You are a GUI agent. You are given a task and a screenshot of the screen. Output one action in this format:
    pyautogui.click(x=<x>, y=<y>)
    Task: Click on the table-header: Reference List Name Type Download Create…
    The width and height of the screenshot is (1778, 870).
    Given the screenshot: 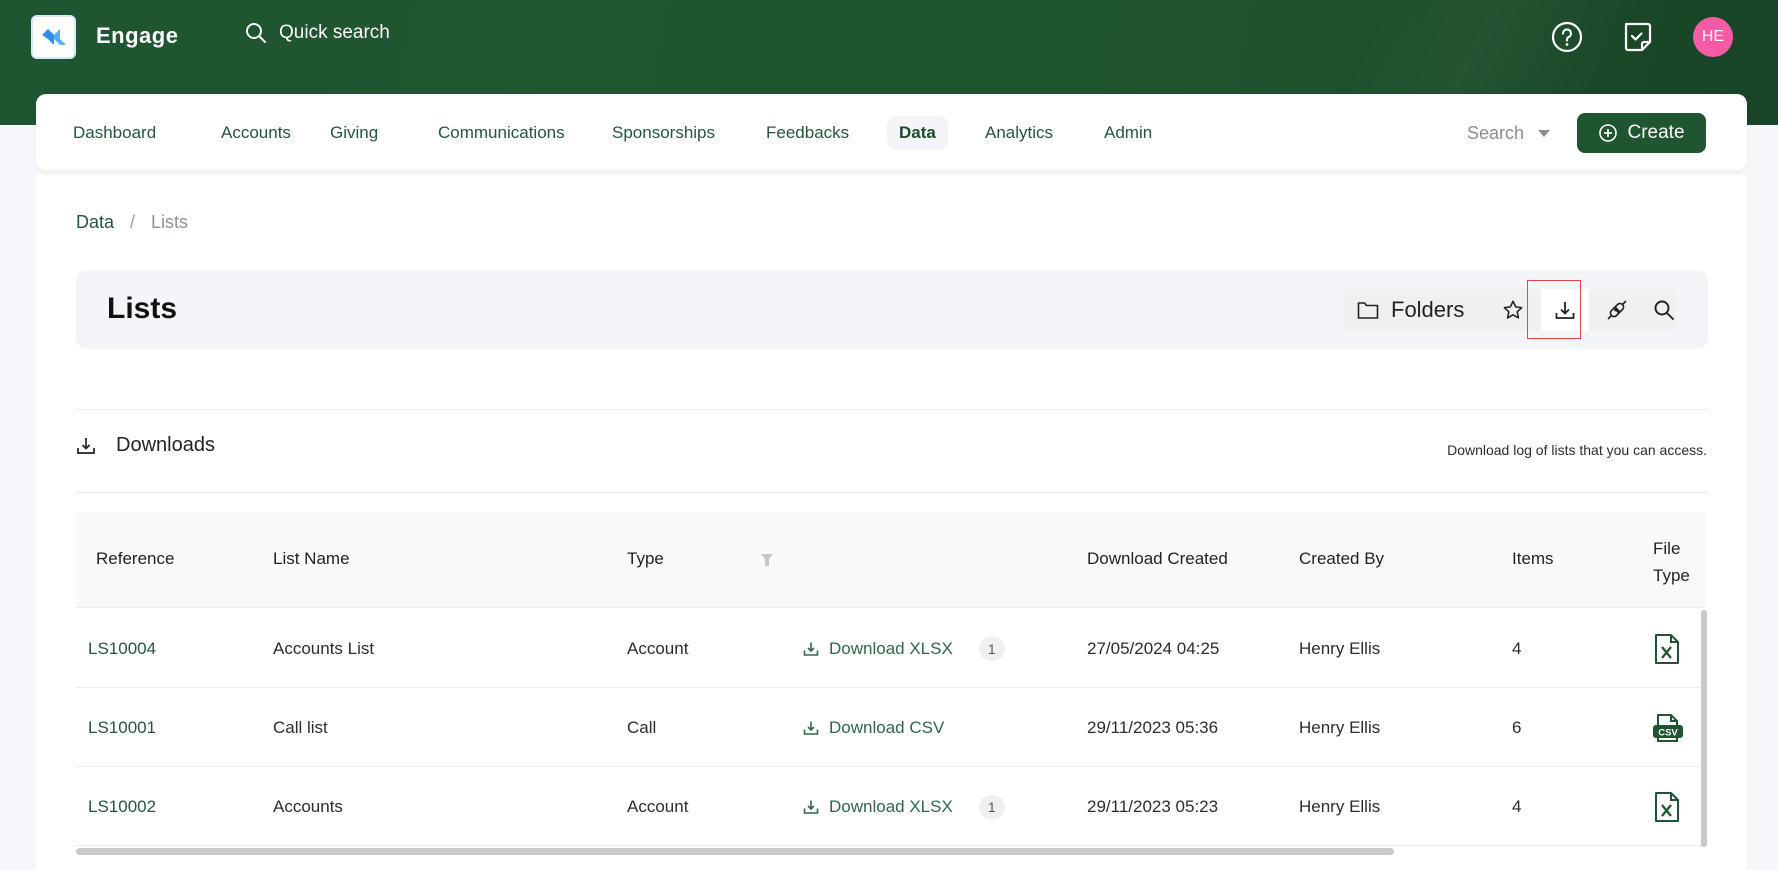 What is the action you would take?
    pyautogui.click(x=891, y=560)
    